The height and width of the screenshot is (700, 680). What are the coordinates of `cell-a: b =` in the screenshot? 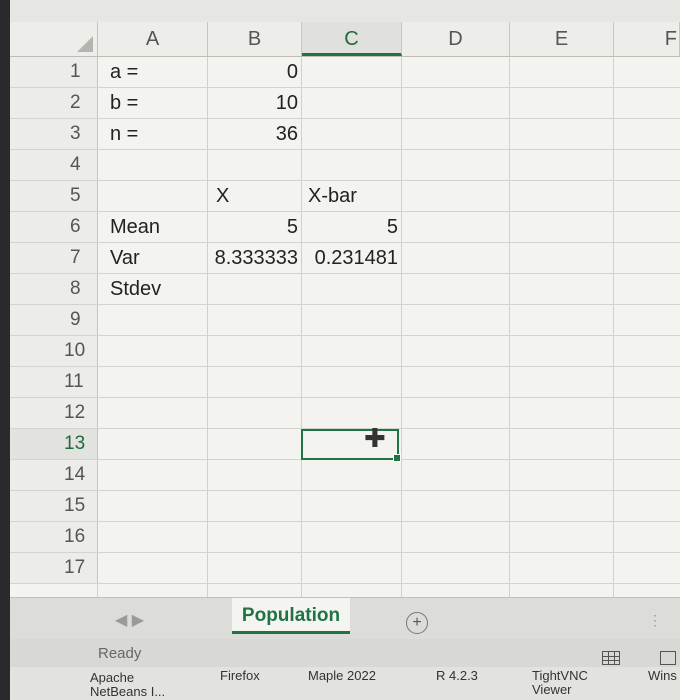 It's located at (158, 103).